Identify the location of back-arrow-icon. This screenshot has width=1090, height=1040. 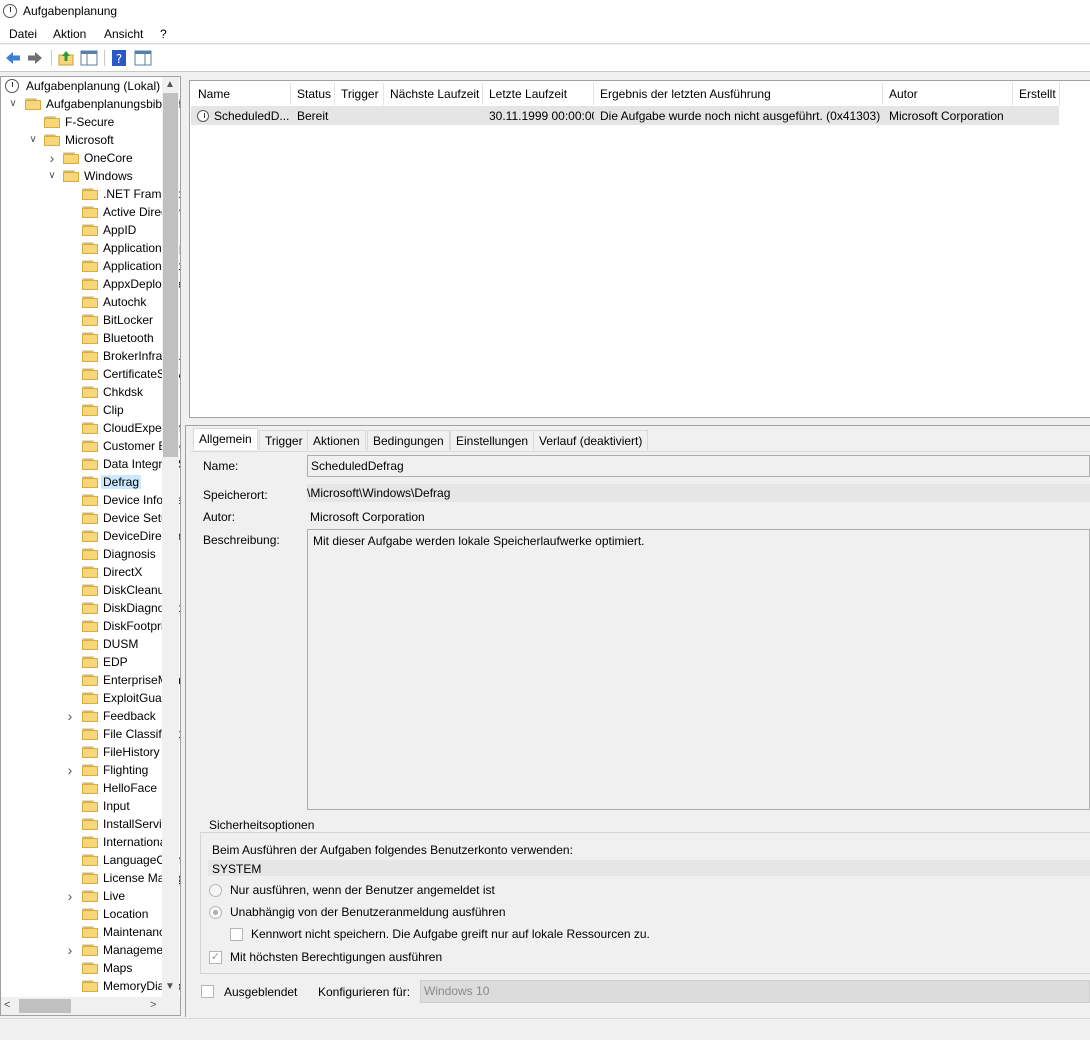
(14, 58).